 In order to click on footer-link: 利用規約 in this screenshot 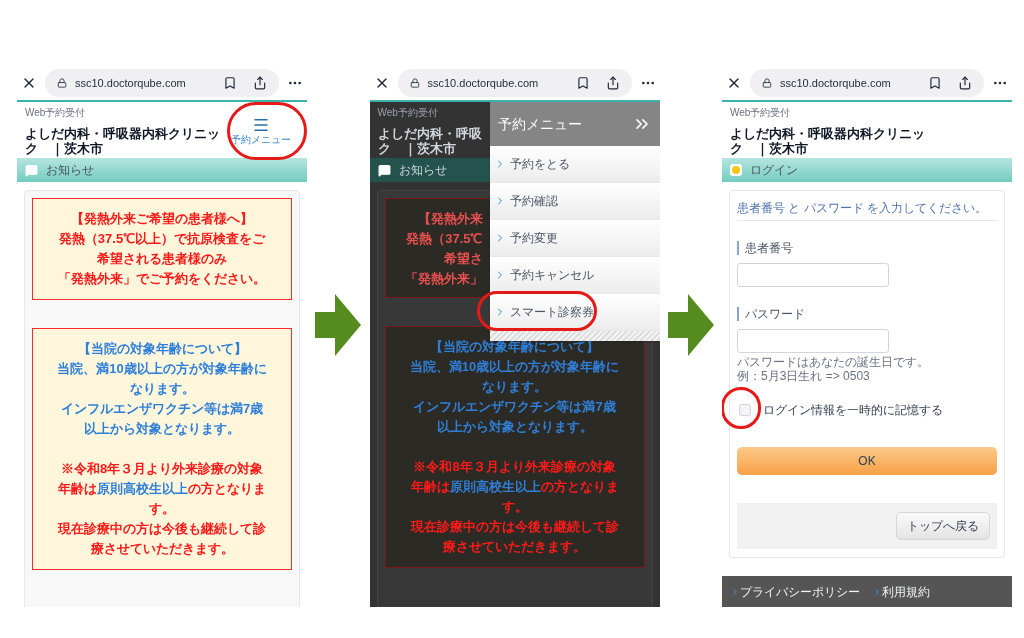, I will do `click(906, 591)`.